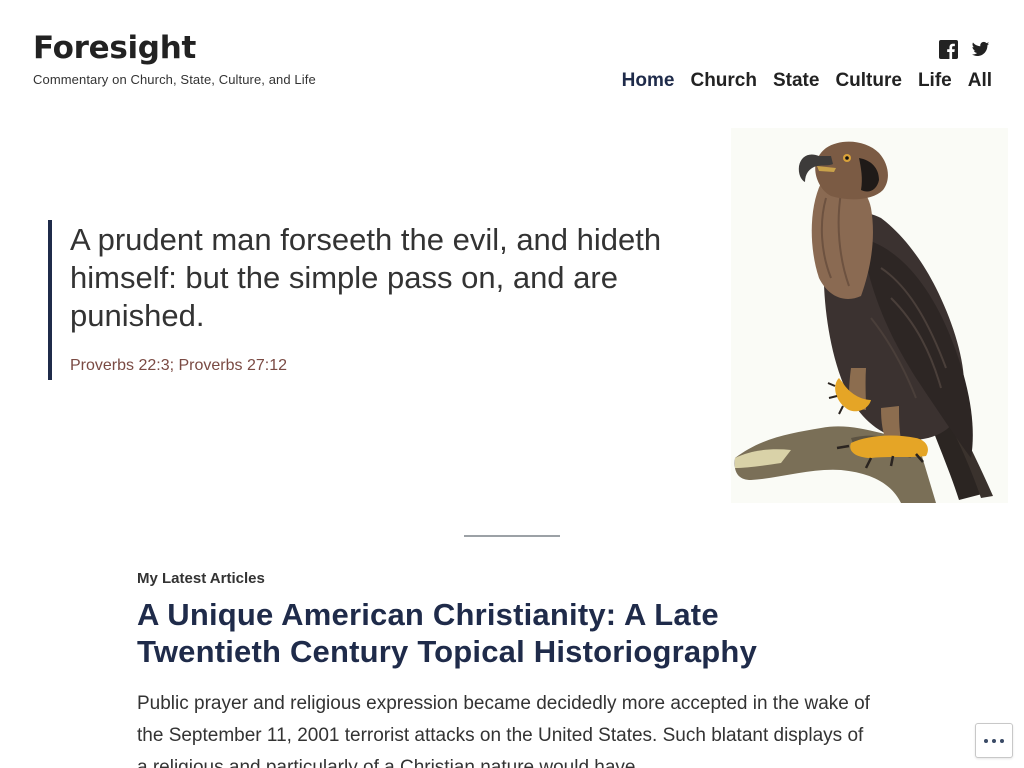  What do you see at coordinates (935, 81) in the screenshot?
I see `nav-item-life: Life` at bounding box center [935, 81].